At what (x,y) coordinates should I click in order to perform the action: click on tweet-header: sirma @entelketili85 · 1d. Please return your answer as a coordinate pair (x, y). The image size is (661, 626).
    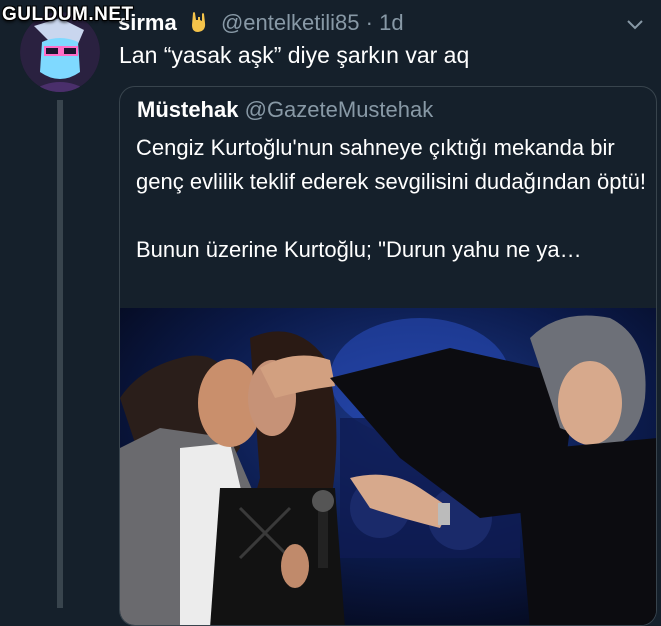
    Looking at the image, I should click on (261, 24).